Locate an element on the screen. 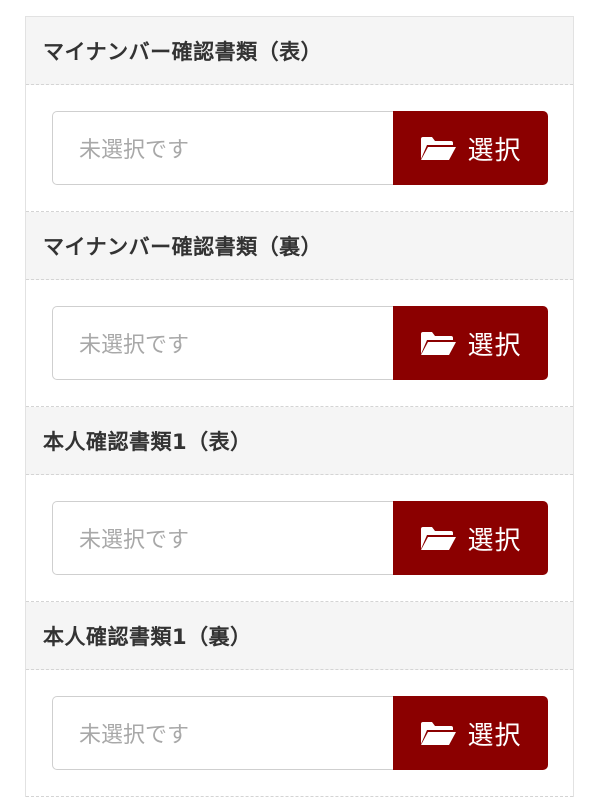 Image resolution: width=600 pixels, height=811 pixels. section-title: マイナンバー確認書類（表） is located at coordinates (183, 51).